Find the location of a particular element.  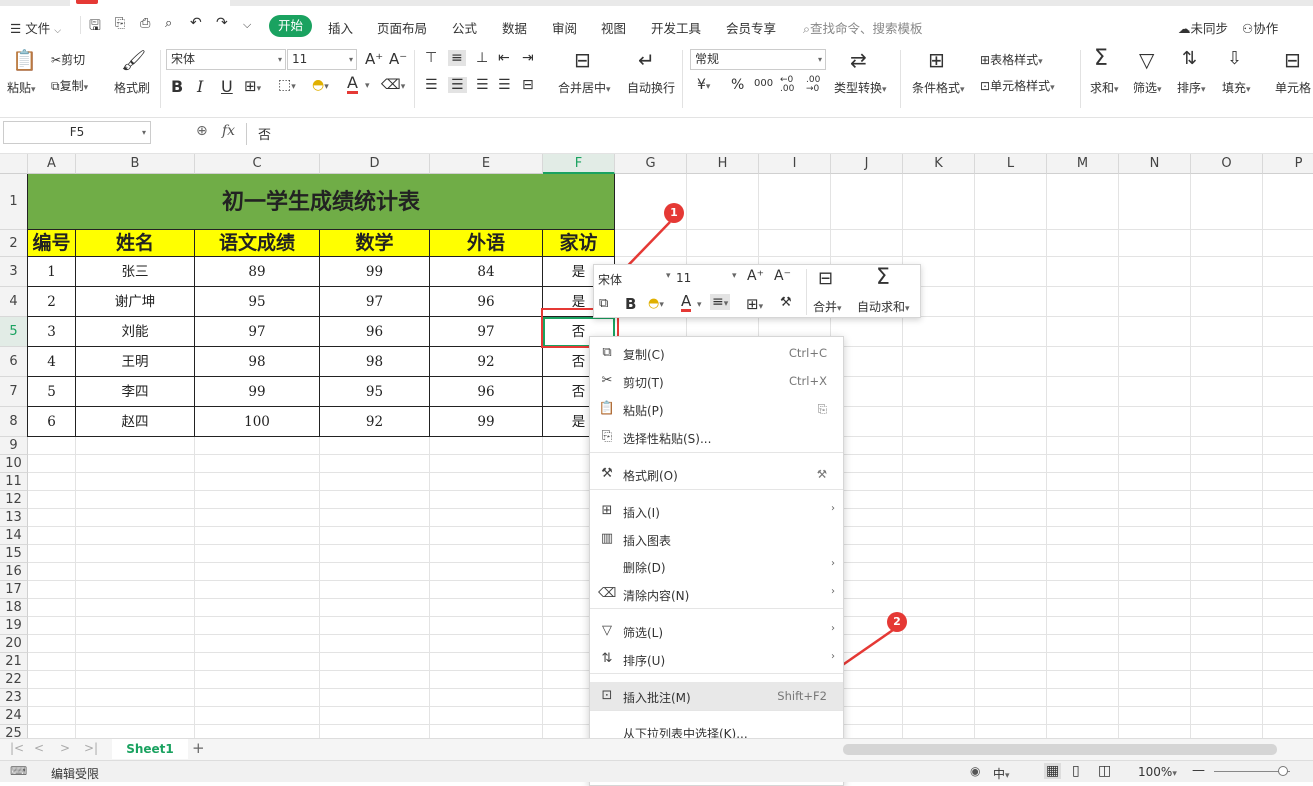

font-color-icon: A is located at coordinates (686, 303).